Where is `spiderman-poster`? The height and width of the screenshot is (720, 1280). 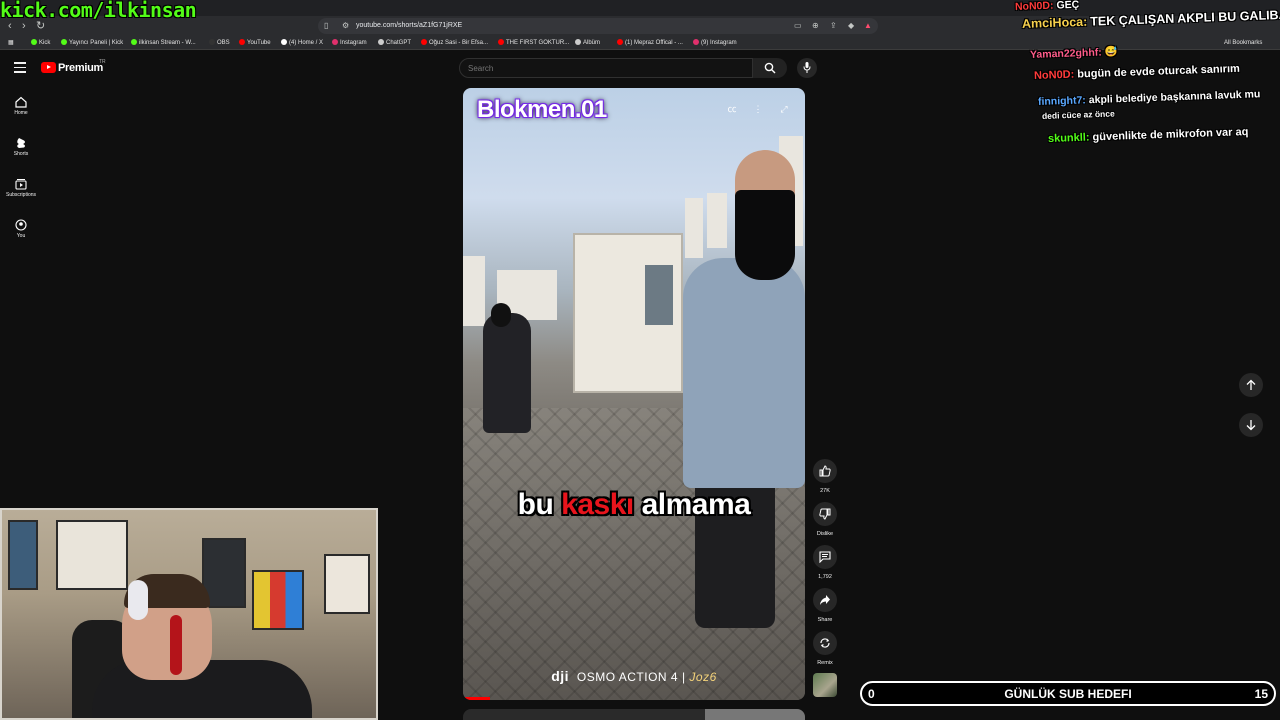 spiderman-poster is located at coordinates (278, 600).